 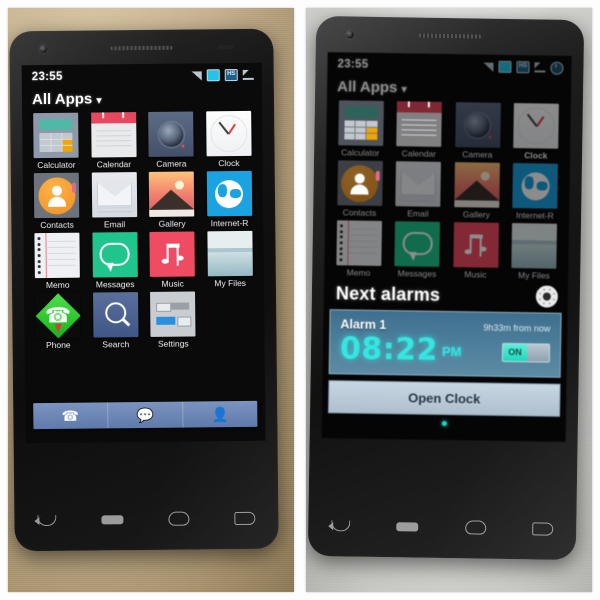 I want to click on alarm-ampm: PM, so click(x=451, y=351).